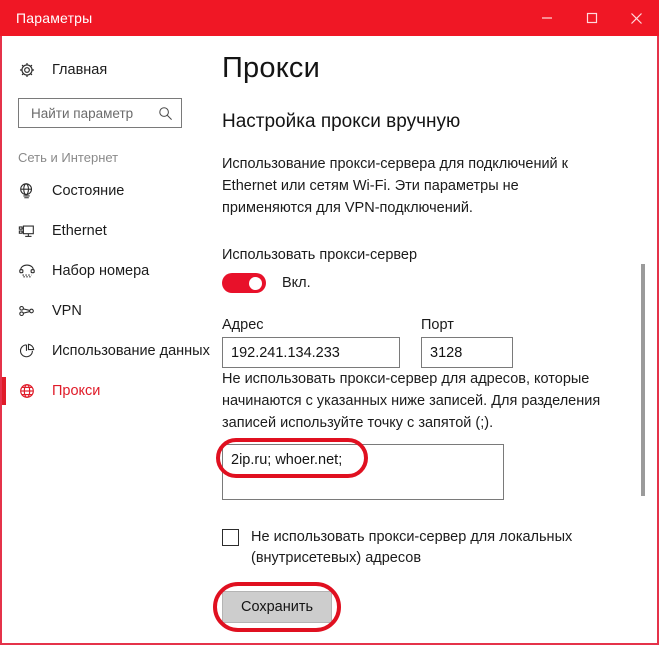 The image size is (659, 645). I want to click on use-proxy-toggle, so click(244, 283).